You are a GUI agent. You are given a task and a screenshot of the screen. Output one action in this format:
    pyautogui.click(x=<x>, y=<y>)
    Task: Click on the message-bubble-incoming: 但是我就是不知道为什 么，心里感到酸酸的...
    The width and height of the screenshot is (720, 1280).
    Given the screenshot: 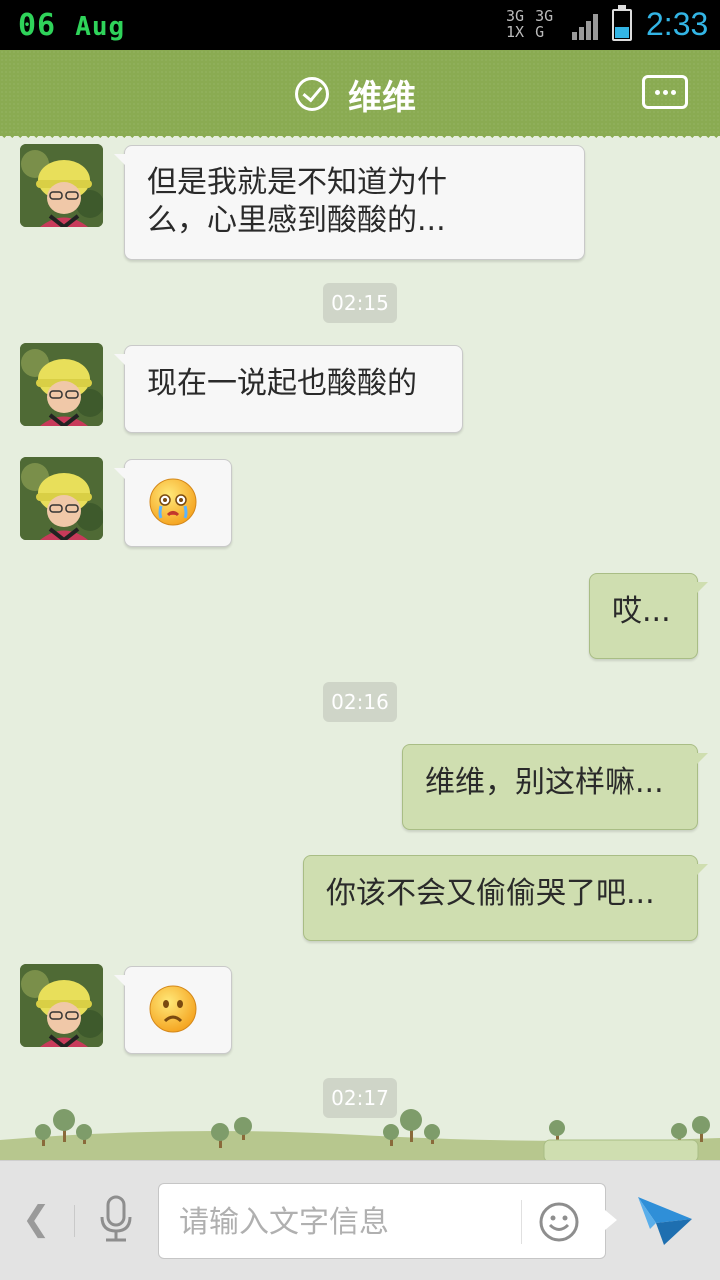 What is the action you would take?
    pyautogui.click(x=349, y=202)
    